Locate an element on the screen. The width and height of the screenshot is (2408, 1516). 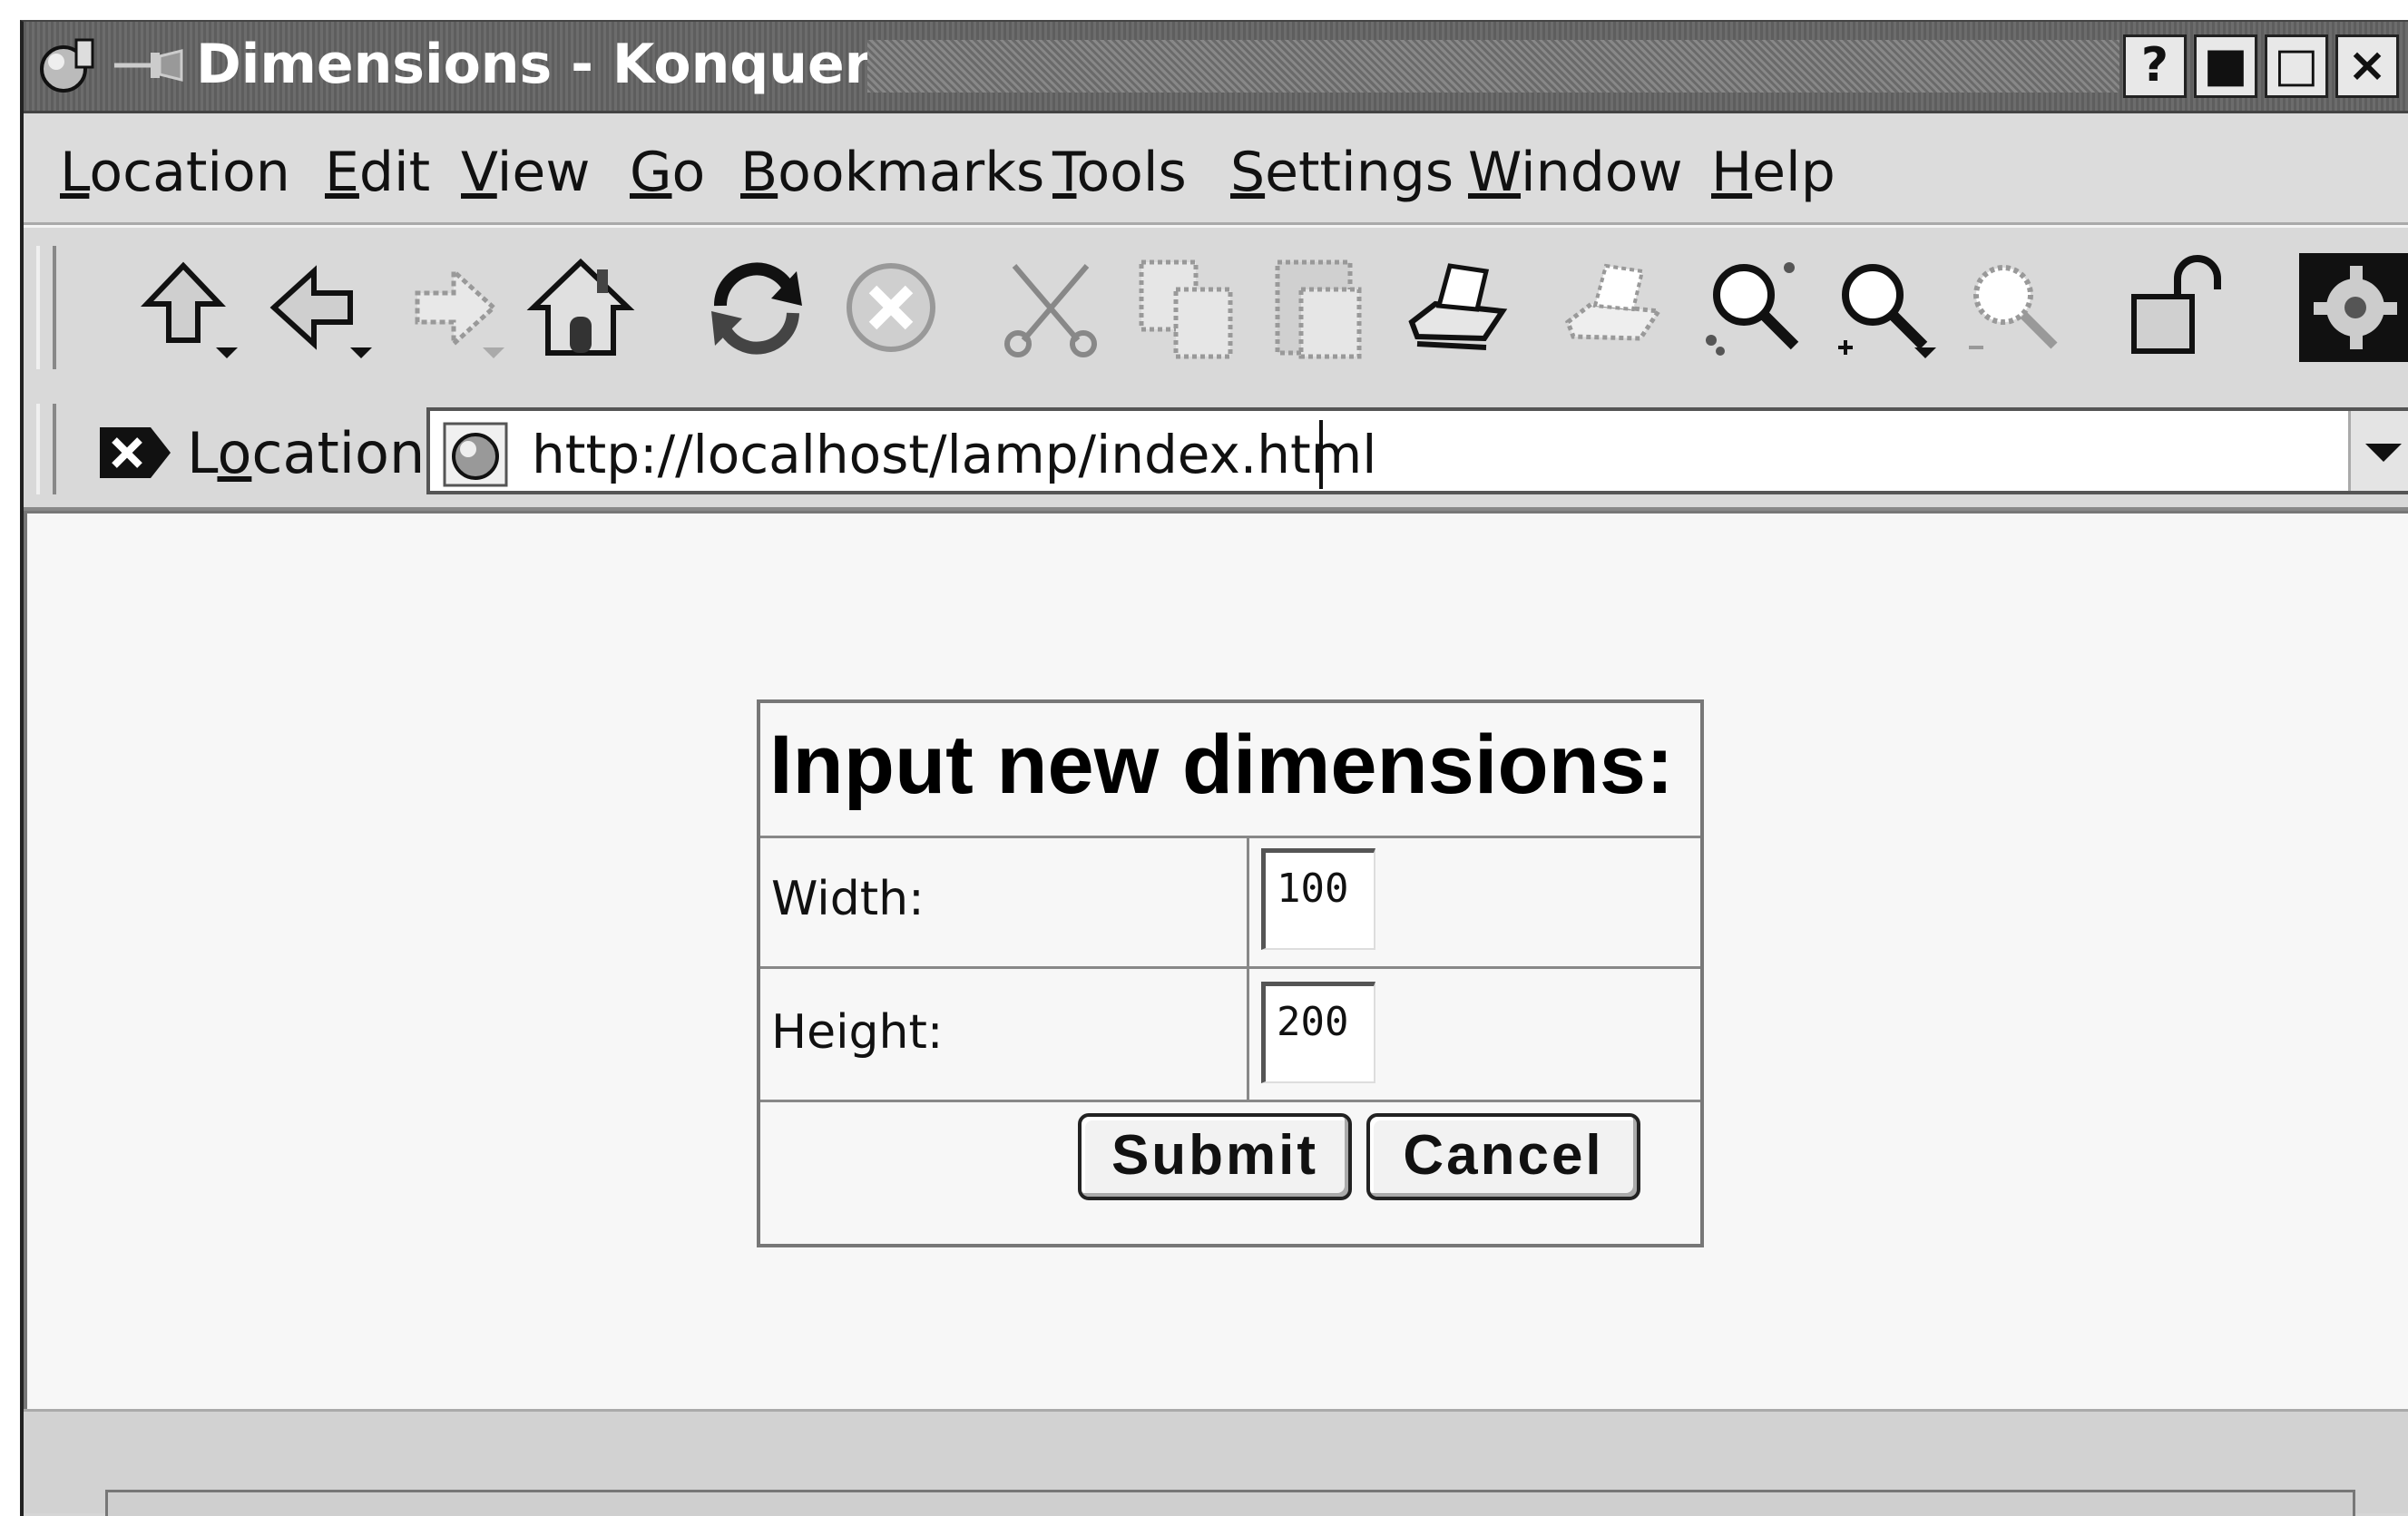
menu-tools-mnemonic: T is located at coordinates (1064, 172).